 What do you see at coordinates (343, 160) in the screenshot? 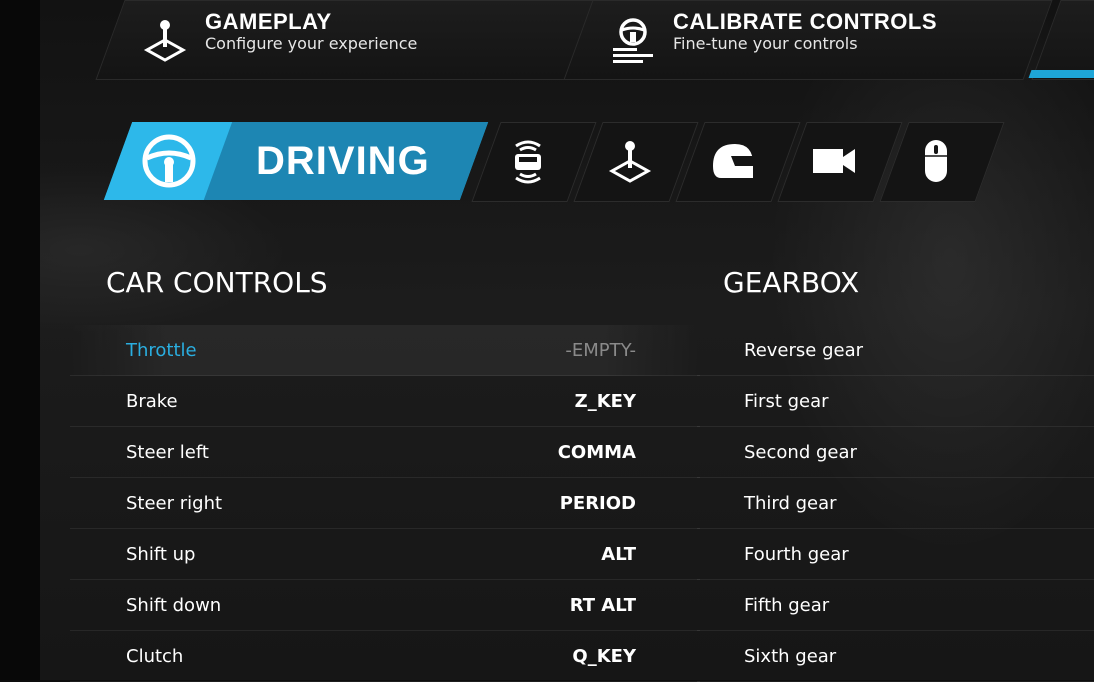
I see `category-label: DRIVING` at bounding box center [343, 160].